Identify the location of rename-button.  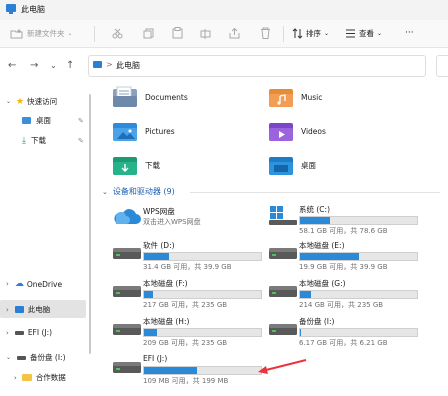
(205, 33).